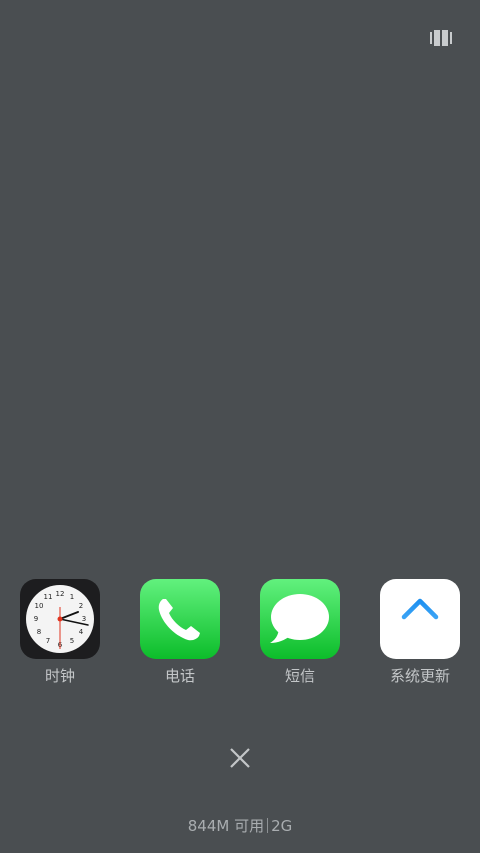  I want to click on view-toggle-icon, so click(441, 38).